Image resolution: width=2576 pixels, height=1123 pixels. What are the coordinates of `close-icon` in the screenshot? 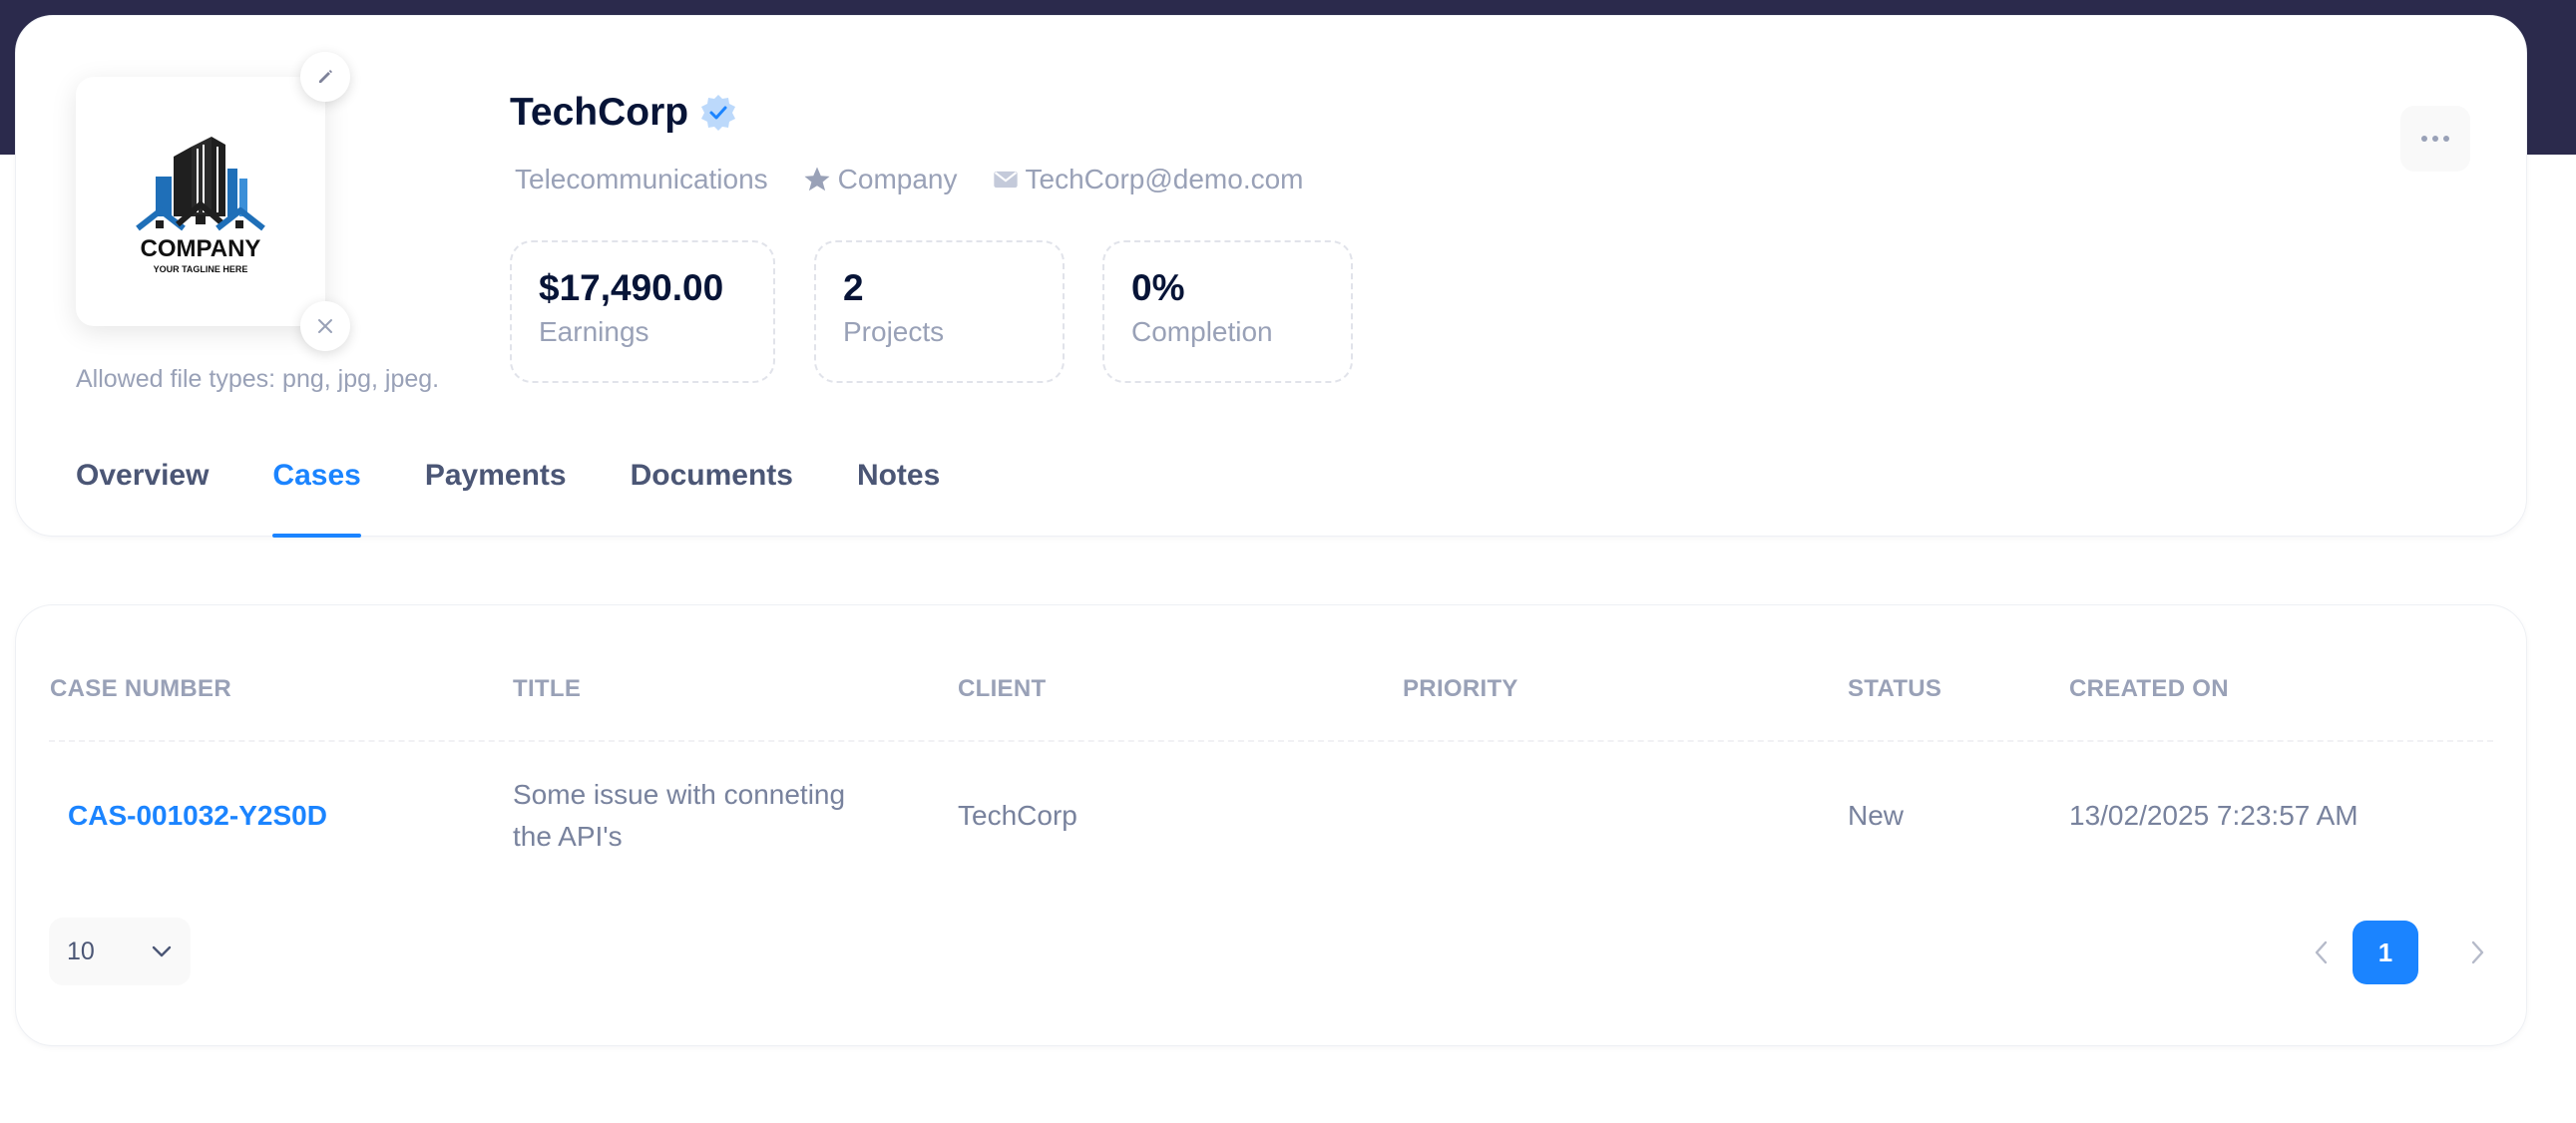 It's located at (325, 326).